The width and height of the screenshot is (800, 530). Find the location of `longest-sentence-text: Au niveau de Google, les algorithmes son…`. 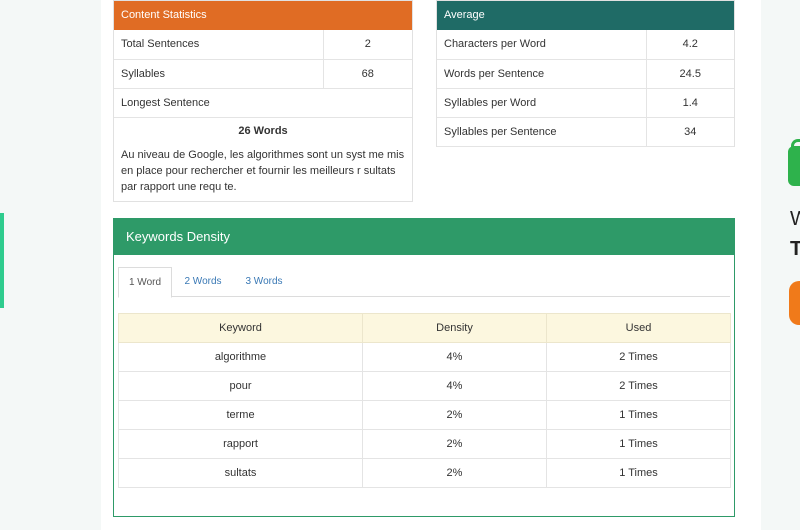

longest-sentence-text: Au niveau de Google, les algorithmes son… is located at coordinates (263, 171).